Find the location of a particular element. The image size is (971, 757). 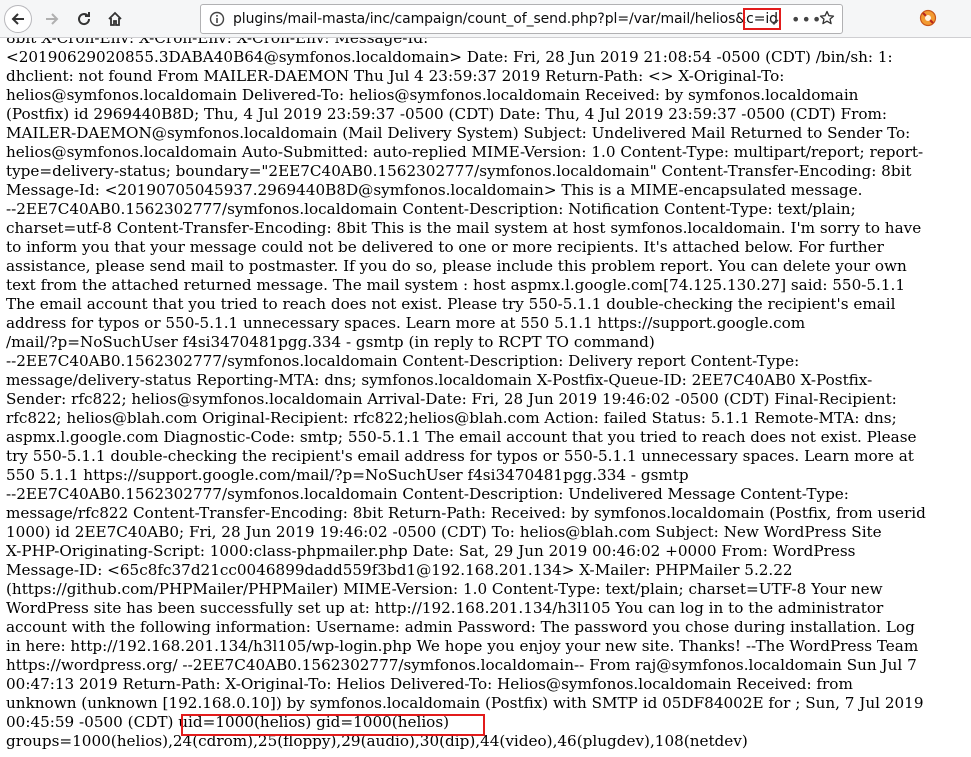

forward-arrow-icon is located at coordinates (52, 19).